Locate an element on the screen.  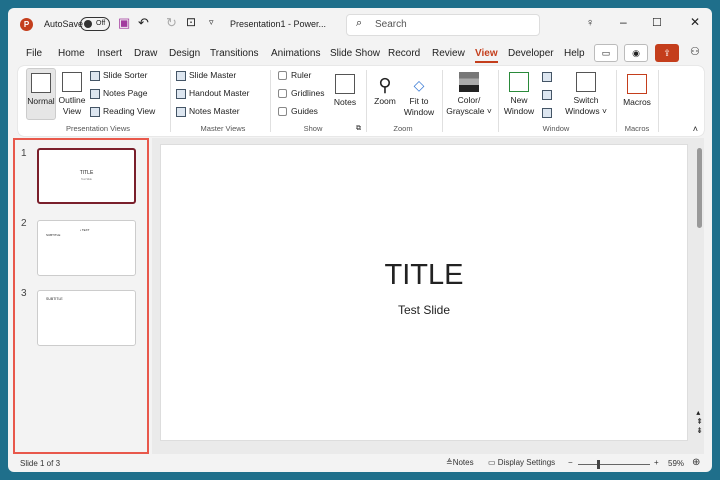
cascade-icon is located at coordinates (547, 95).